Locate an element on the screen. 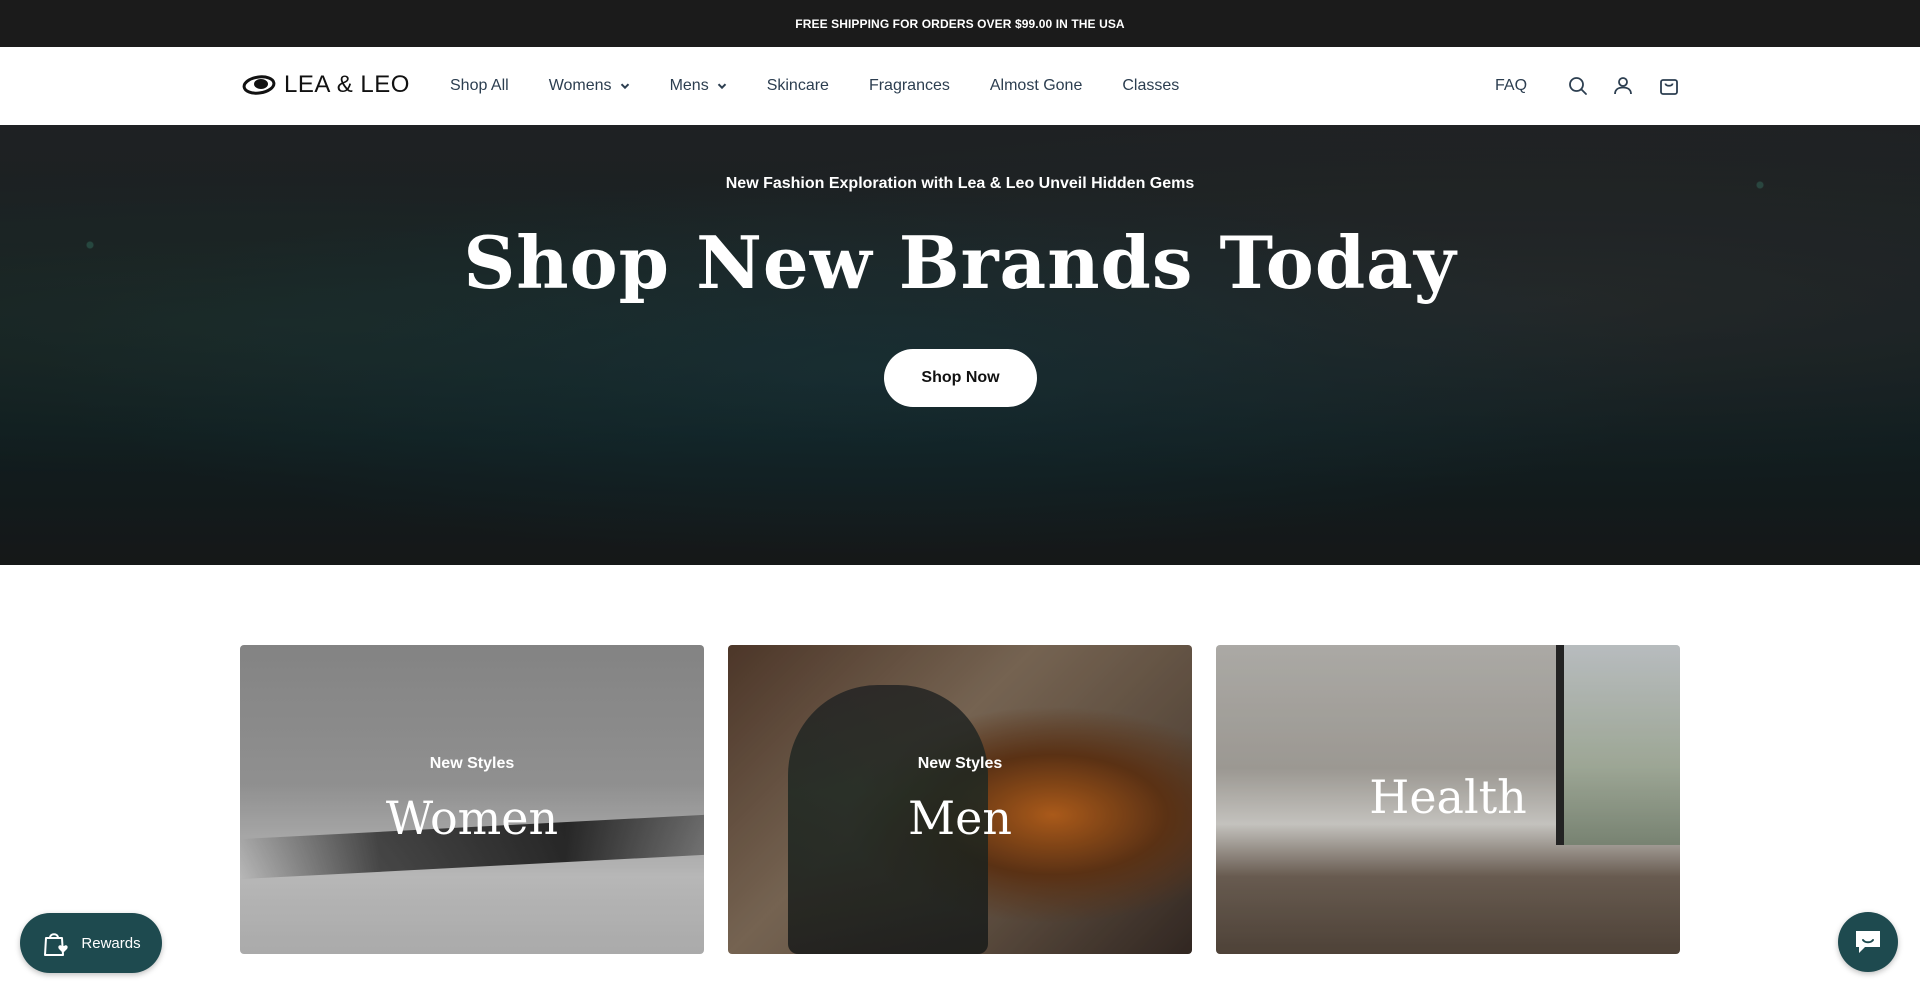  nav-label: Fragrances is located at coordinates (909, 85).